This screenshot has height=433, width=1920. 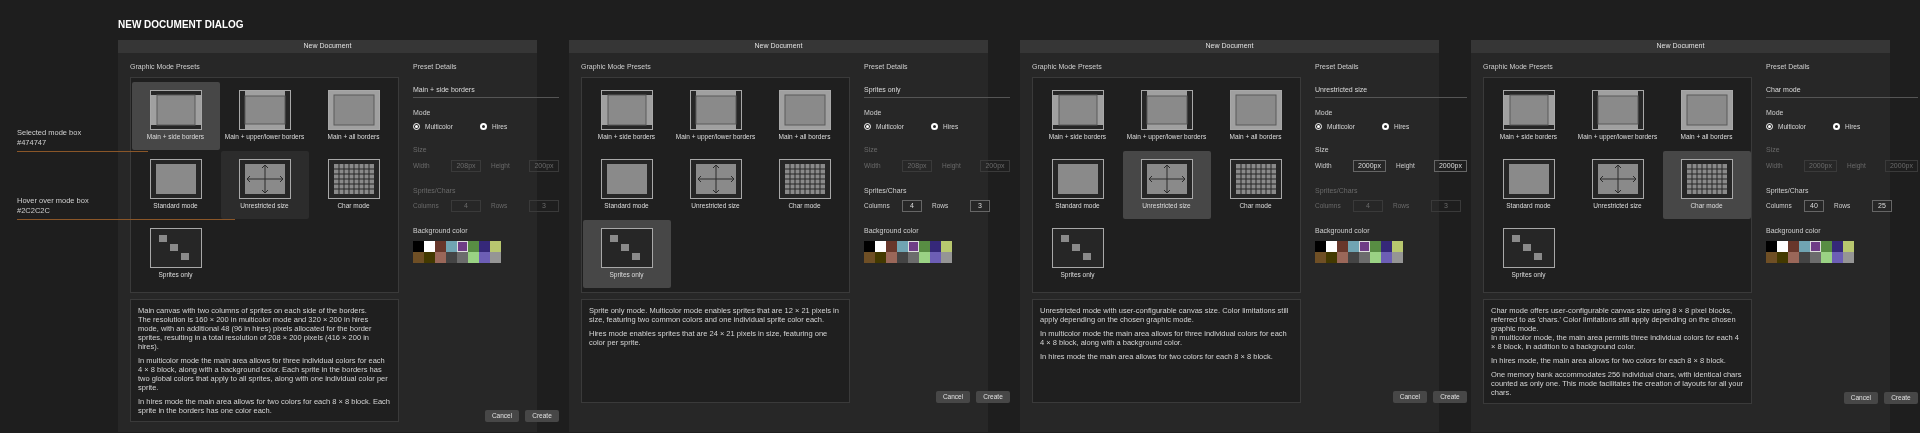 I want to click on page-title: NEW DOCUMENT DIALOG, so click(x=181, y=25).